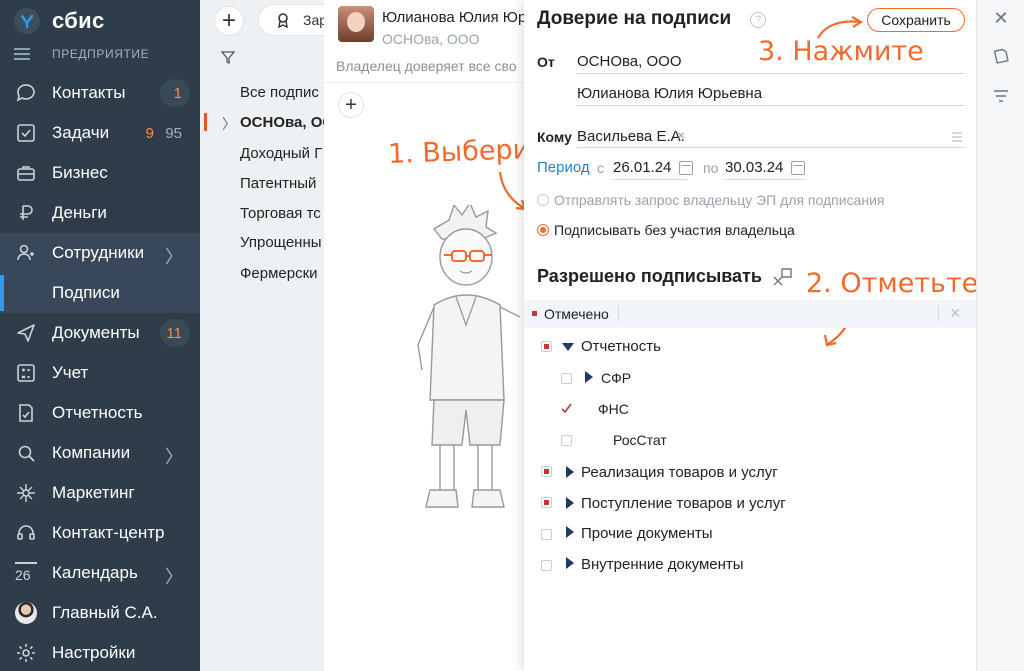 This screenshot has width=1024, height=671. Describe the element at coordinates (640, 440) in the screenshot. I see `tree-item-rosstat: РосСтат` at that location.